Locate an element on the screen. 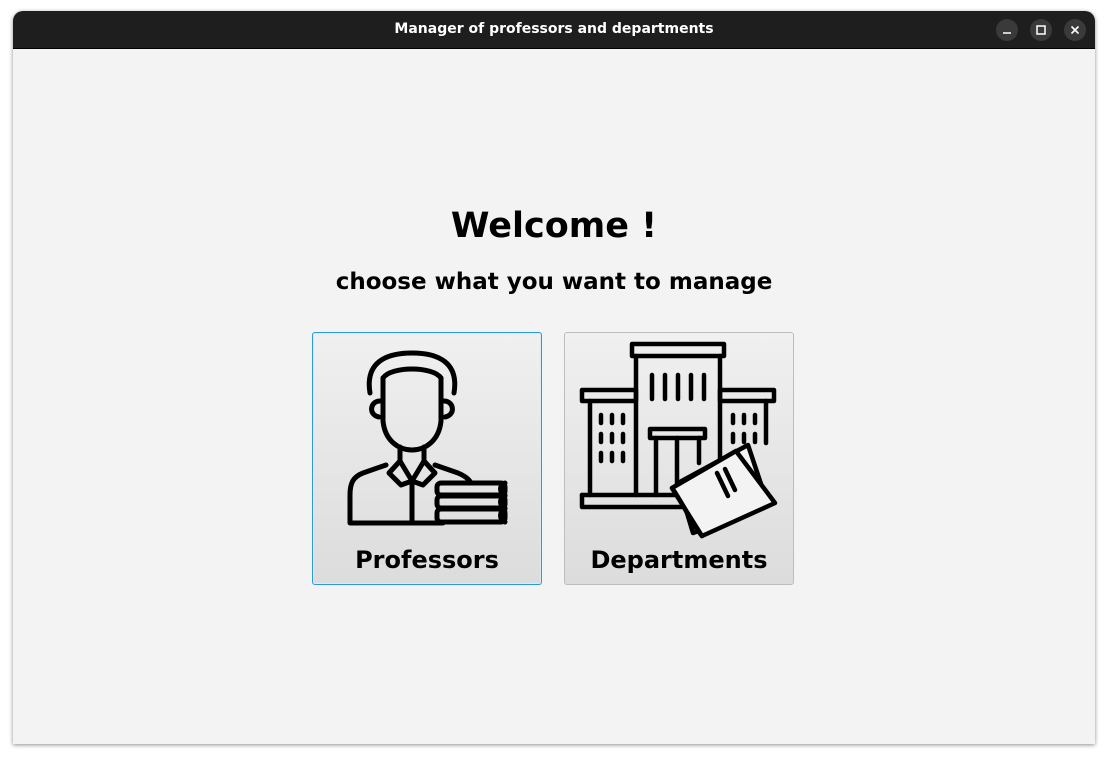  maximize-button is located at coordinates (1041, 30).